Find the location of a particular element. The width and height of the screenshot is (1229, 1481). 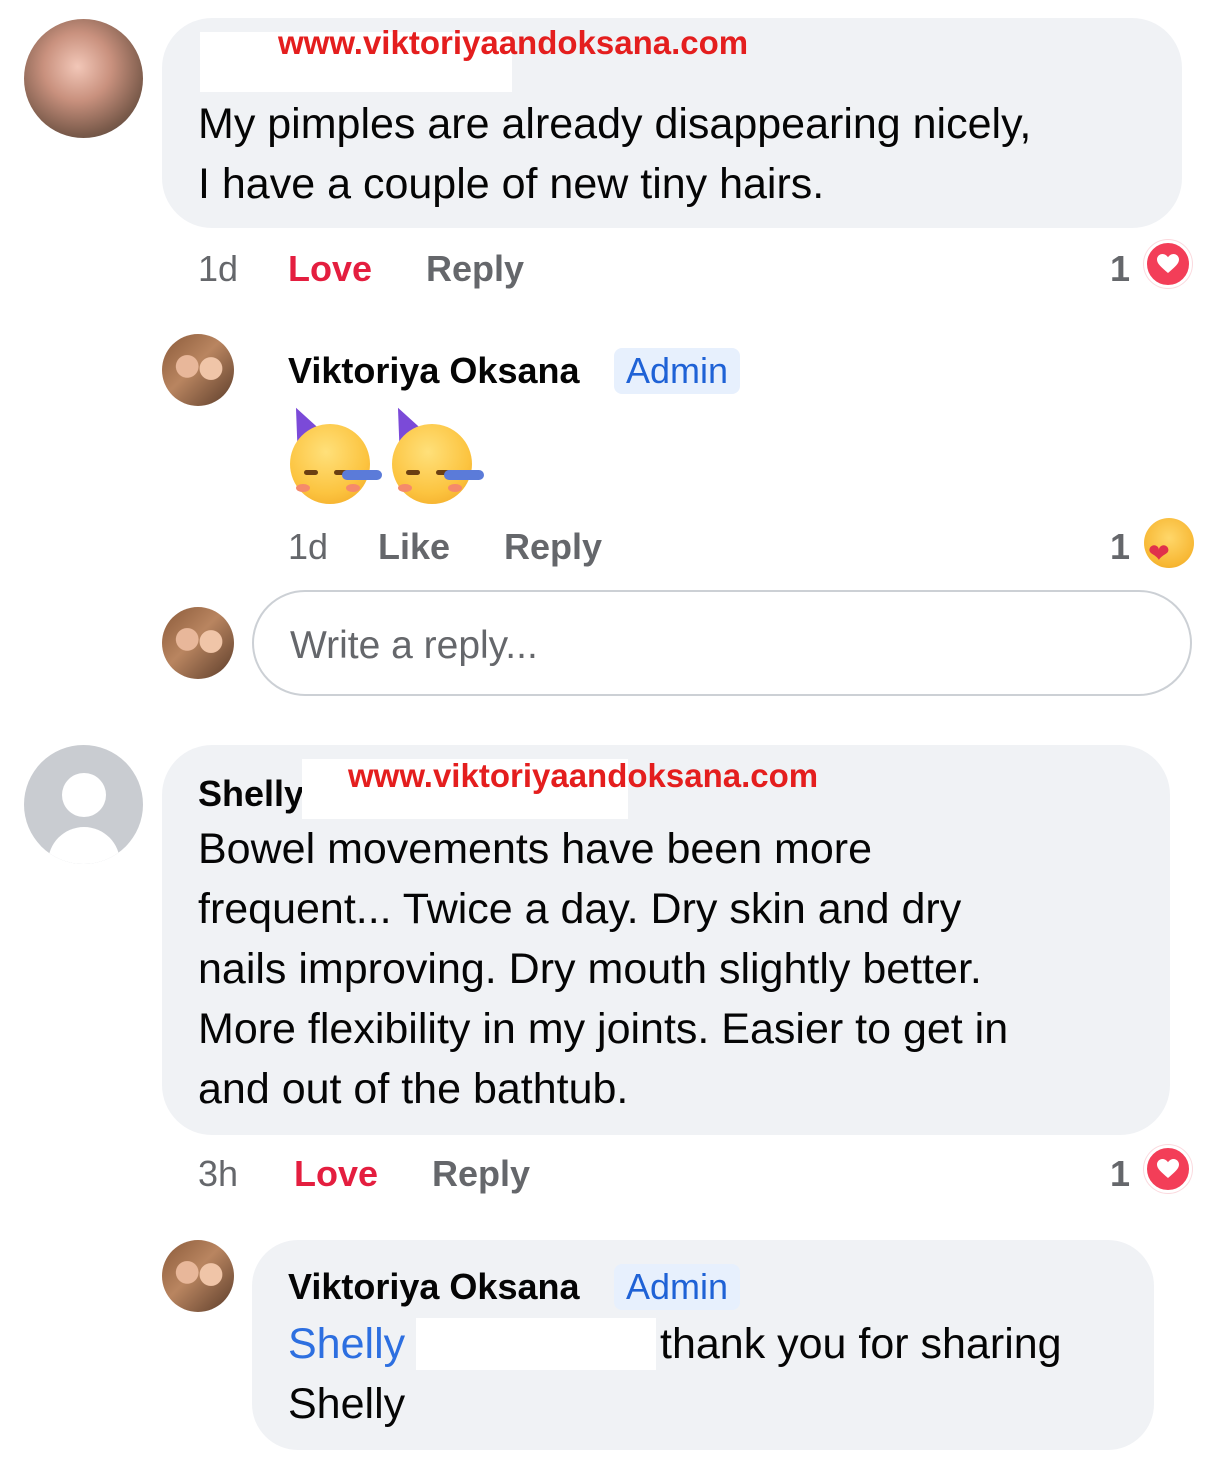

comment-actions: 1d Love Reply is located at coordinates (398, 270).